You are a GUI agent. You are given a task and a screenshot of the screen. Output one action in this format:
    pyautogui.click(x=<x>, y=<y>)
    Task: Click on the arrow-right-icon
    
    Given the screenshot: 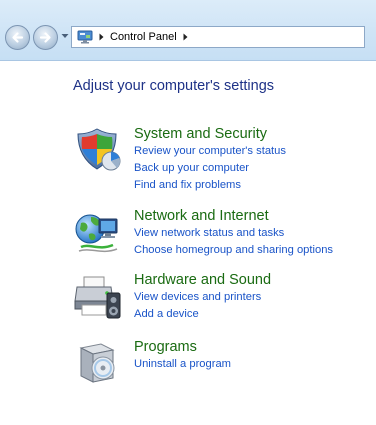 What is the action you would take?
    pyautogui.click(x=45, y=37)
    